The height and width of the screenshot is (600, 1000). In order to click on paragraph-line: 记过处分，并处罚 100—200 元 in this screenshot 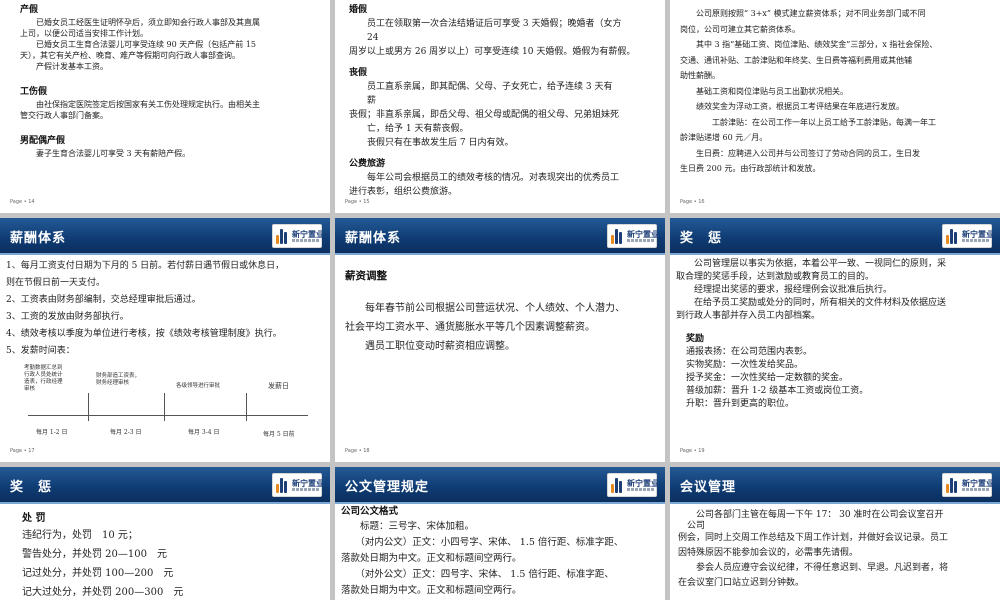, I will do `click(98, 573)`.